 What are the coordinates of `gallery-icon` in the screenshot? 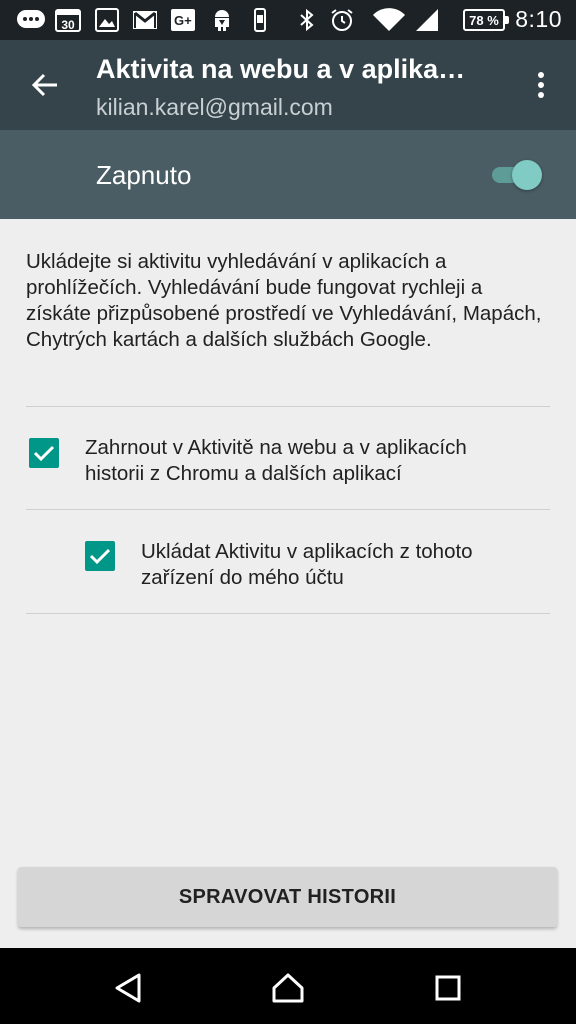 It's located at (107, 20).